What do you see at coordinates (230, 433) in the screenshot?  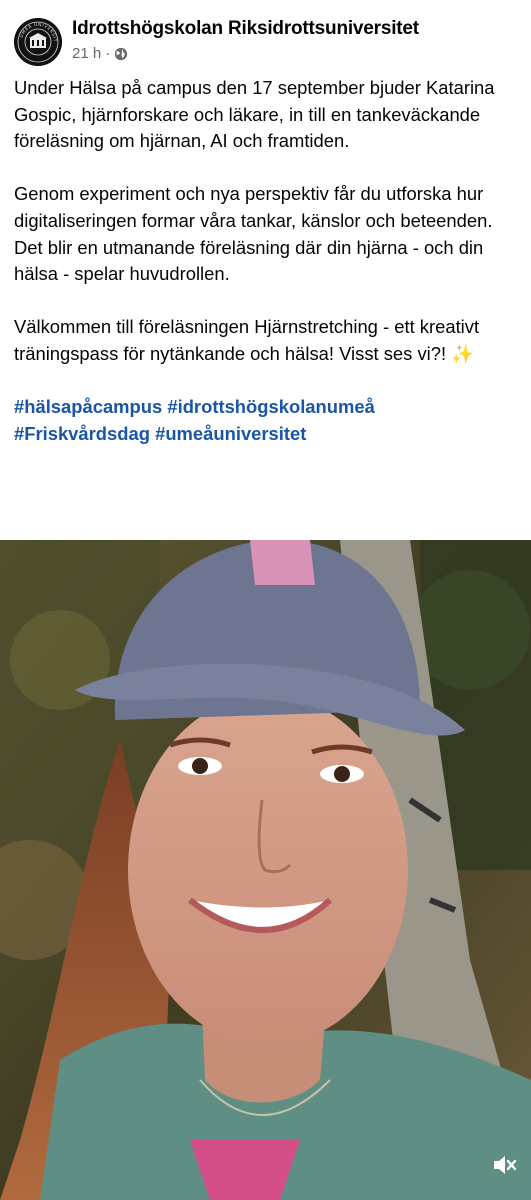 I see `hashtag-link: #umeåuniversitet` at bounding box center [230, 433].